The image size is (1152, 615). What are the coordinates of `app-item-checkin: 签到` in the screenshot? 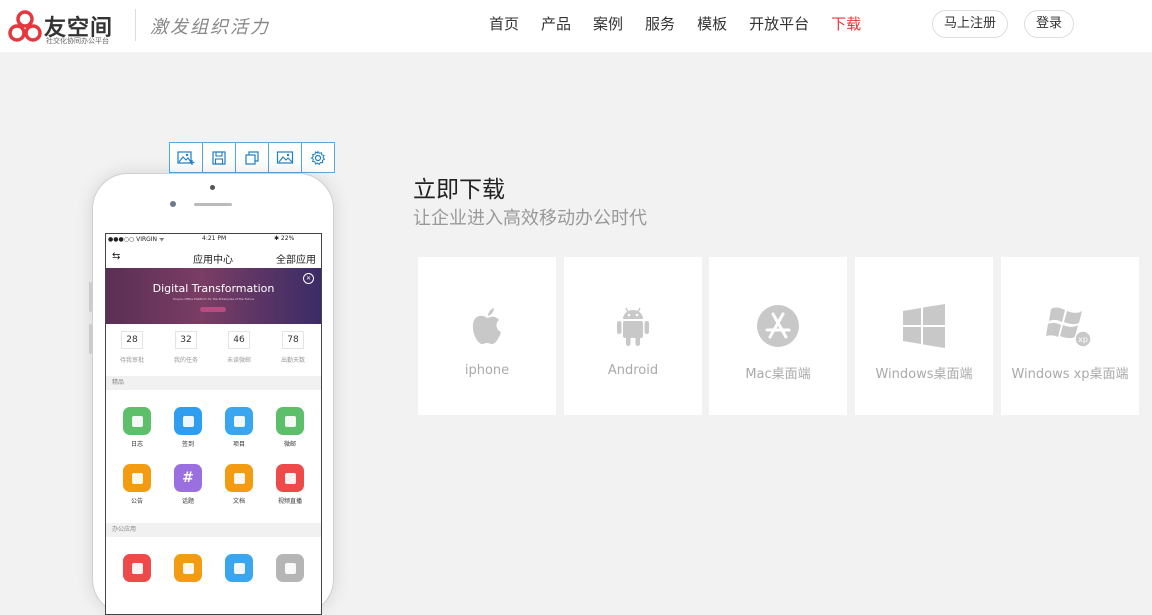 It's located at (188, 427).